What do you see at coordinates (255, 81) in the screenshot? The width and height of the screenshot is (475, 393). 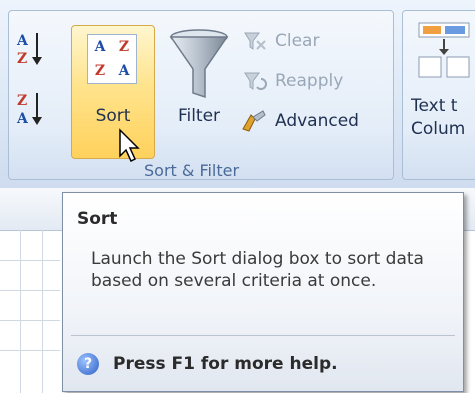 I see `reapply-filter-icon` at bounding box center [255, 81].